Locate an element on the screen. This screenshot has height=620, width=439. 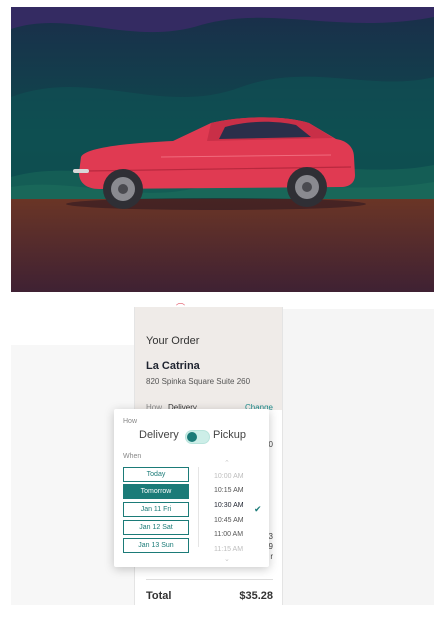
total-divider is located at coordinates (209, 579).